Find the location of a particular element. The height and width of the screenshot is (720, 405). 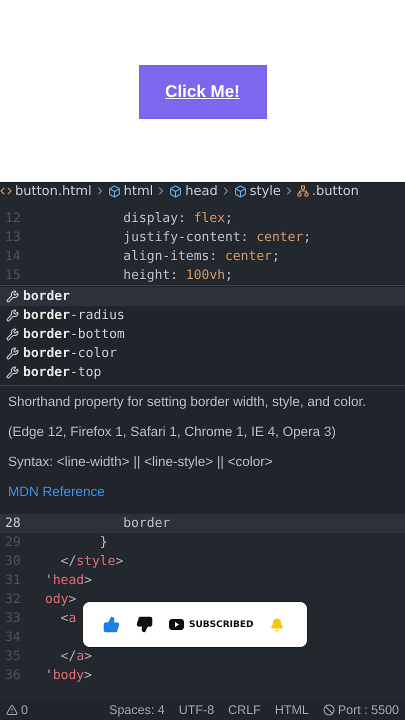

code-text: align-items: is located at coordinates (170, 256).